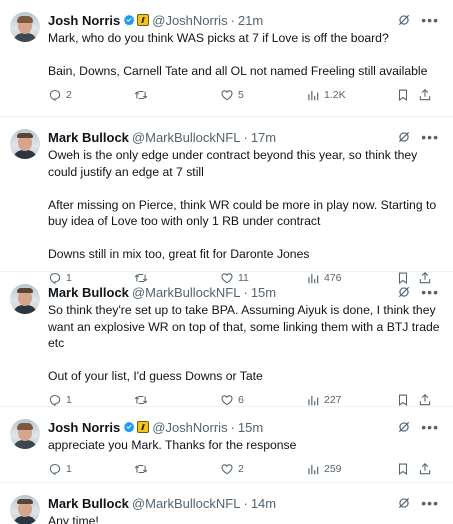  I want to click on reply-button: 2, so click(60, 95).